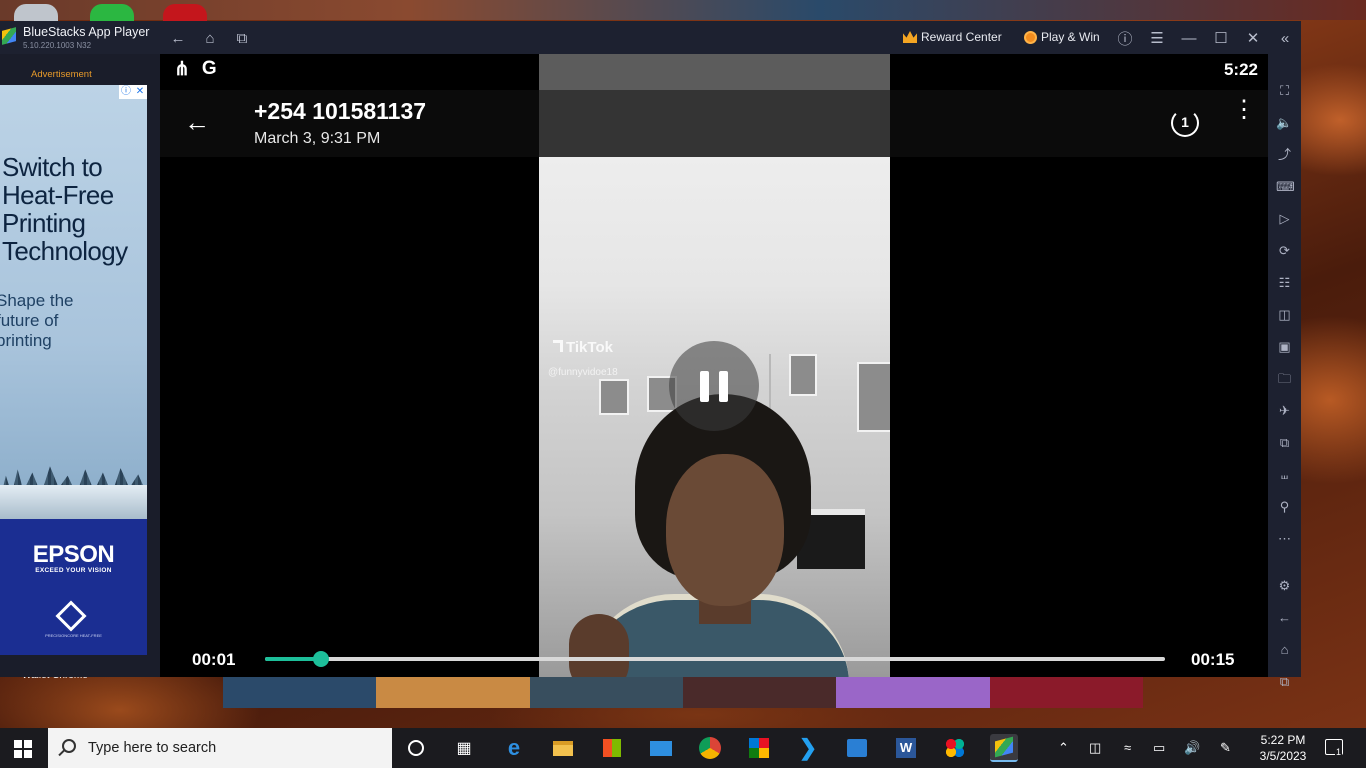 This screenshot has width=1366, height=768. What do you see at coordinates (1285, 186) in the screenshot?
I see `keyboard-icon: ⌨` at bounding box center [1285, 186].